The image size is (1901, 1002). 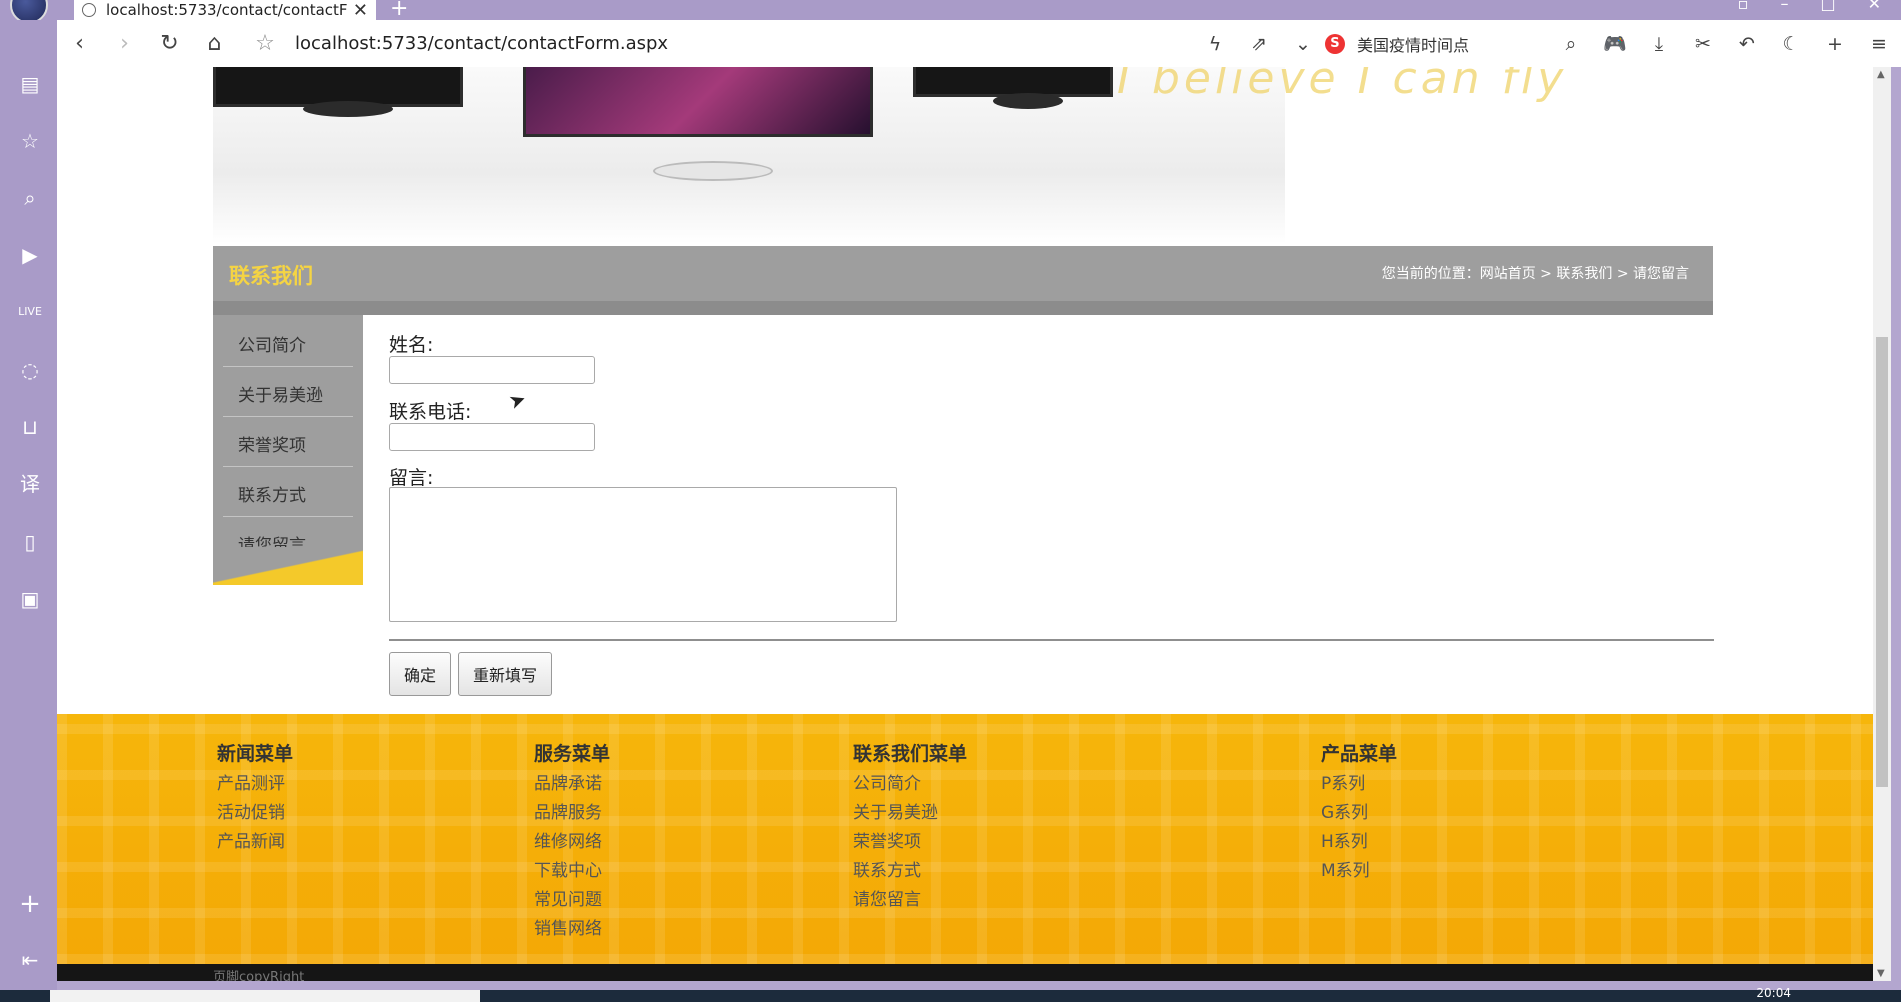 I want to click on submit-button: 确定, so click(x=420, y=674).